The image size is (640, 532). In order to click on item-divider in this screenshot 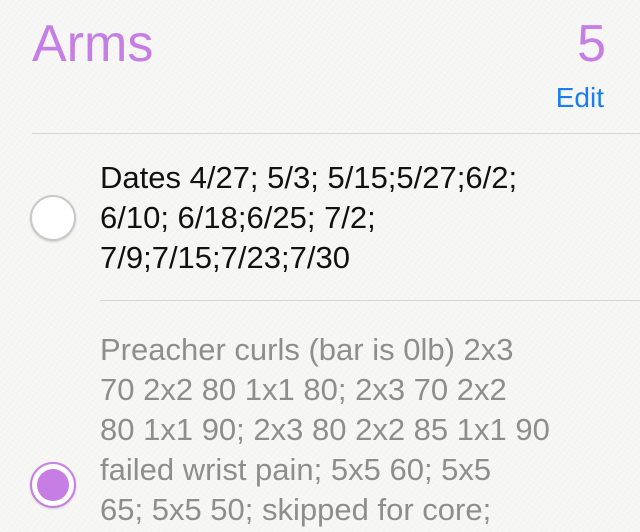, I will do `click(370, 300)`.